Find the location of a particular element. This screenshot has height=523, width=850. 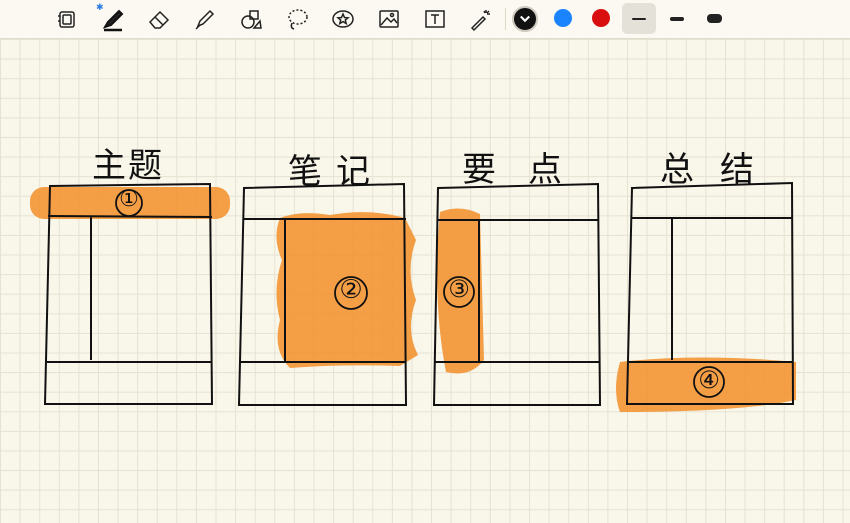

highlight-notes-area is located at coordinates (347, 290).